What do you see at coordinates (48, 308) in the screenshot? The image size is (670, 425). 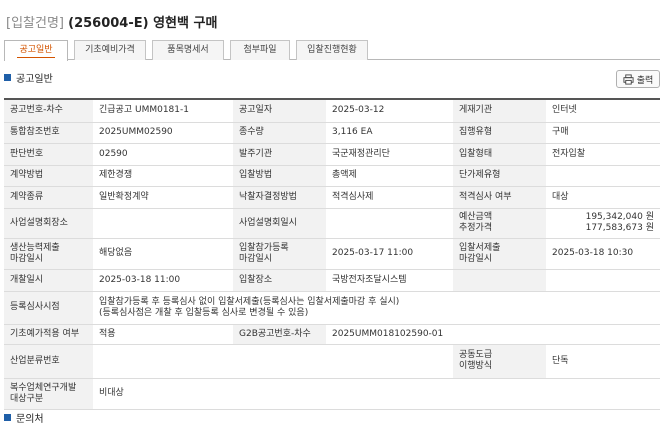 I see `label-review-timing: 등록심사시점` at bounding box center [48, 308].